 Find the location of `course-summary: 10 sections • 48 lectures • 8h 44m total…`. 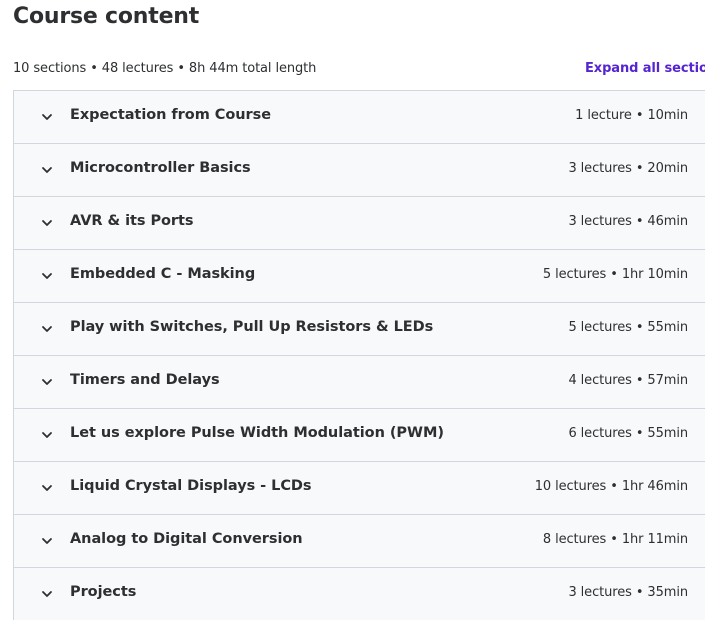

course-summary: 10 sections • 48 lectures • 8h 44m total… is located at coordinates (165, 68).